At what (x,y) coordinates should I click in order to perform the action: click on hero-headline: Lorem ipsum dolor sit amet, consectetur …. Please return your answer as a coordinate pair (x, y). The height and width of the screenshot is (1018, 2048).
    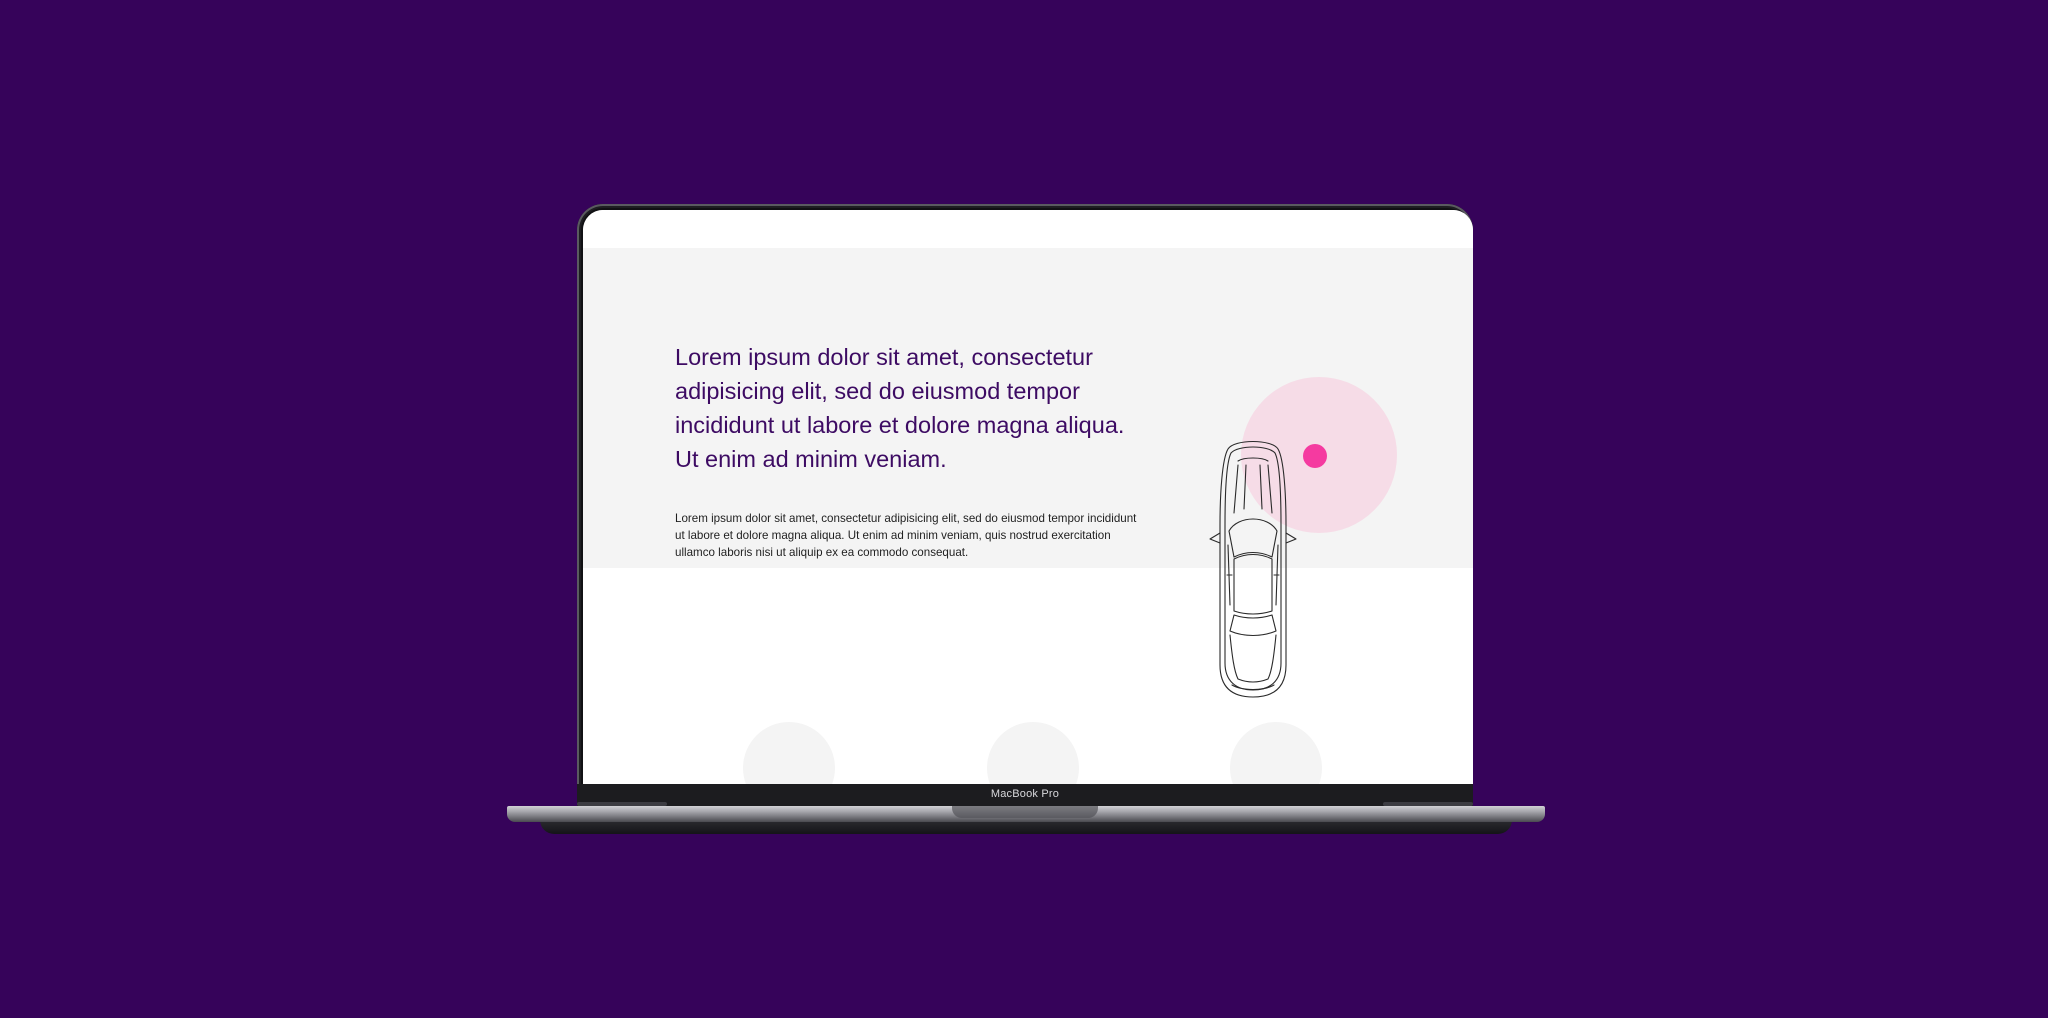
    Looking at the image, I should click on (900, 408).